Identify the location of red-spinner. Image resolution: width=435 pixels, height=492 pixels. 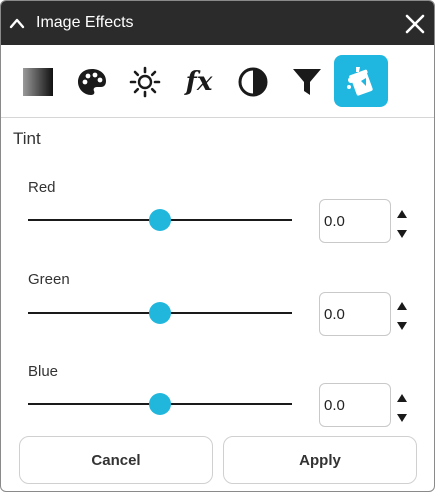
(402, 223).